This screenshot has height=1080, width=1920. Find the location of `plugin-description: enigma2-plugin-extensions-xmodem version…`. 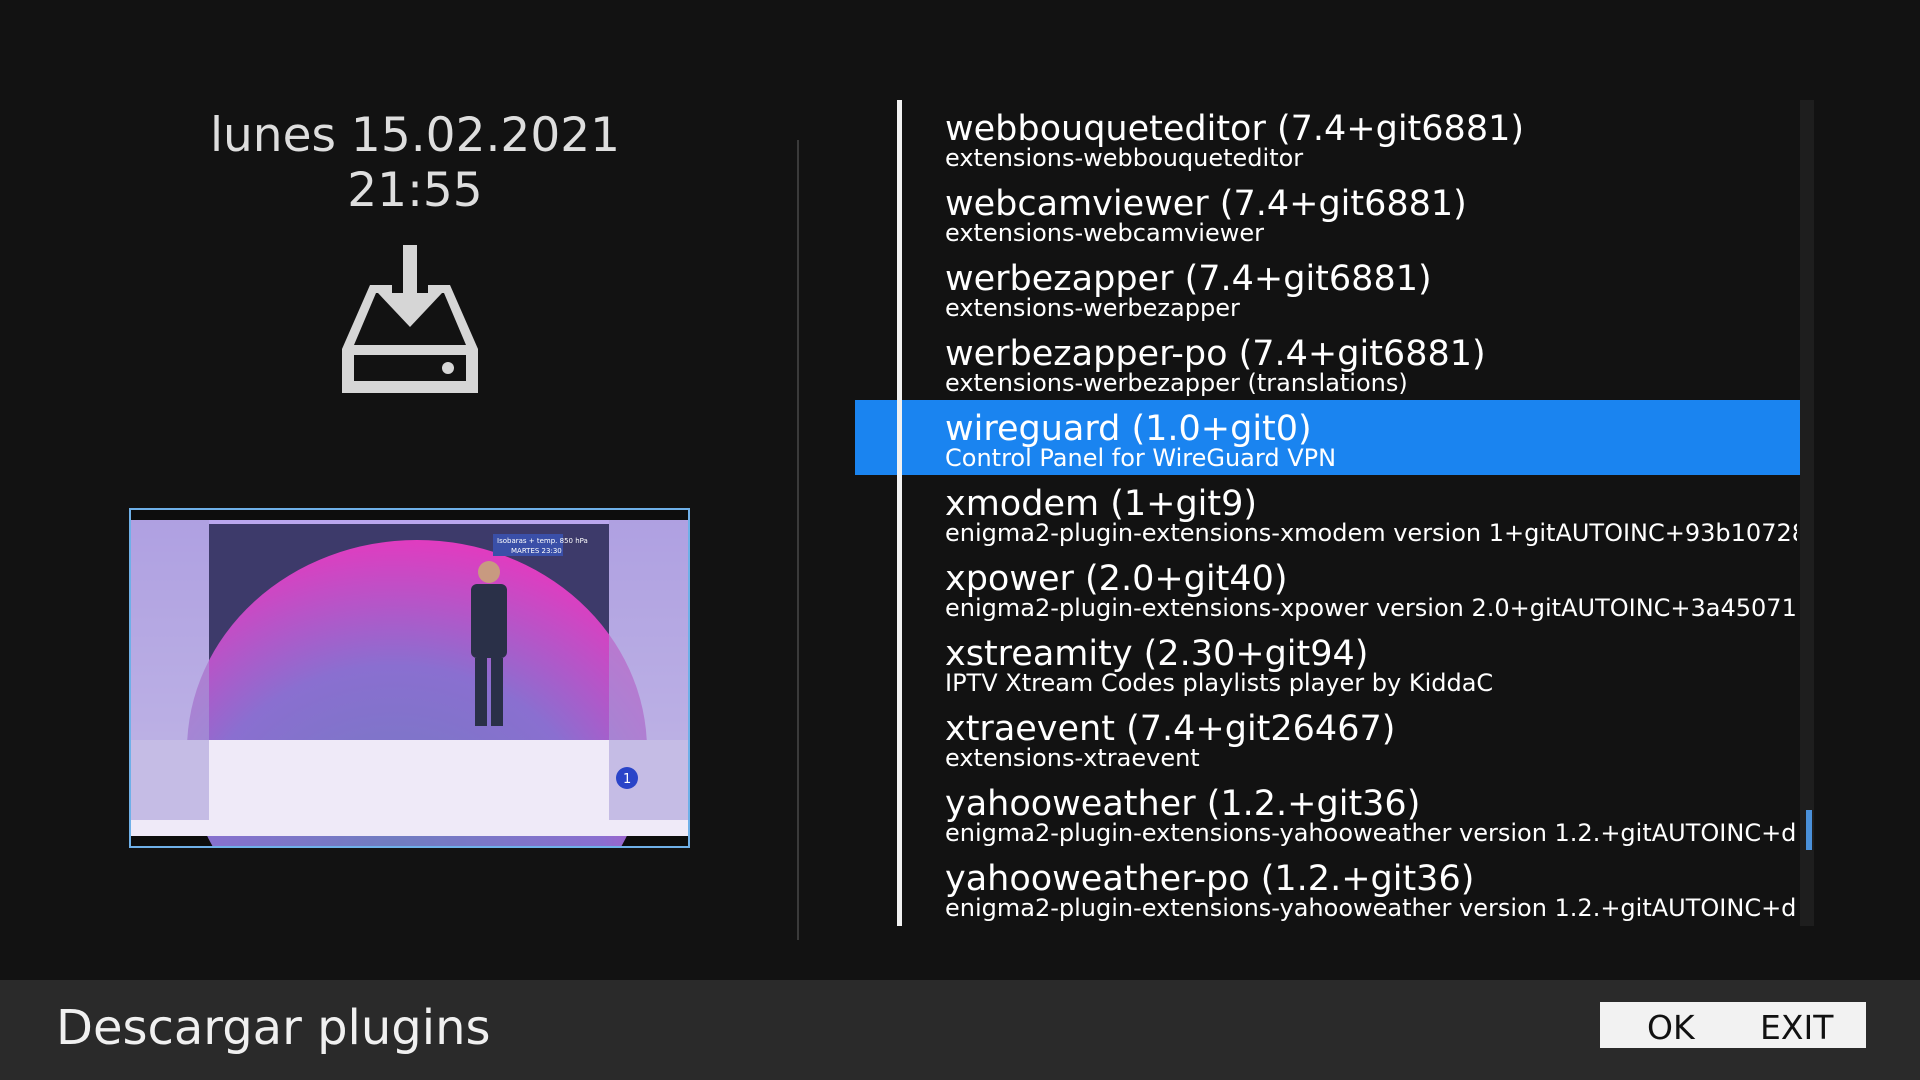

plugin-description: enigma2-plugin-extensions-xmodem version… is located at coordinates (1371, 533).